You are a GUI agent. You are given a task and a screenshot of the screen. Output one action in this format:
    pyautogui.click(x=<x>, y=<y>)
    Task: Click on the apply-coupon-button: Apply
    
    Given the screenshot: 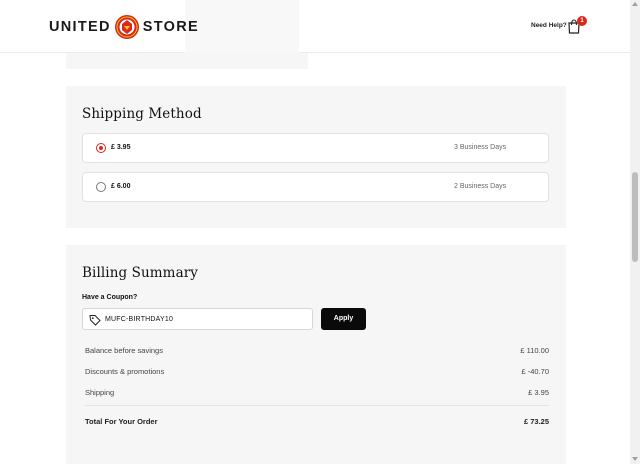 What is the action you would take?
    pyautogui.click(x=343, y=319)
    